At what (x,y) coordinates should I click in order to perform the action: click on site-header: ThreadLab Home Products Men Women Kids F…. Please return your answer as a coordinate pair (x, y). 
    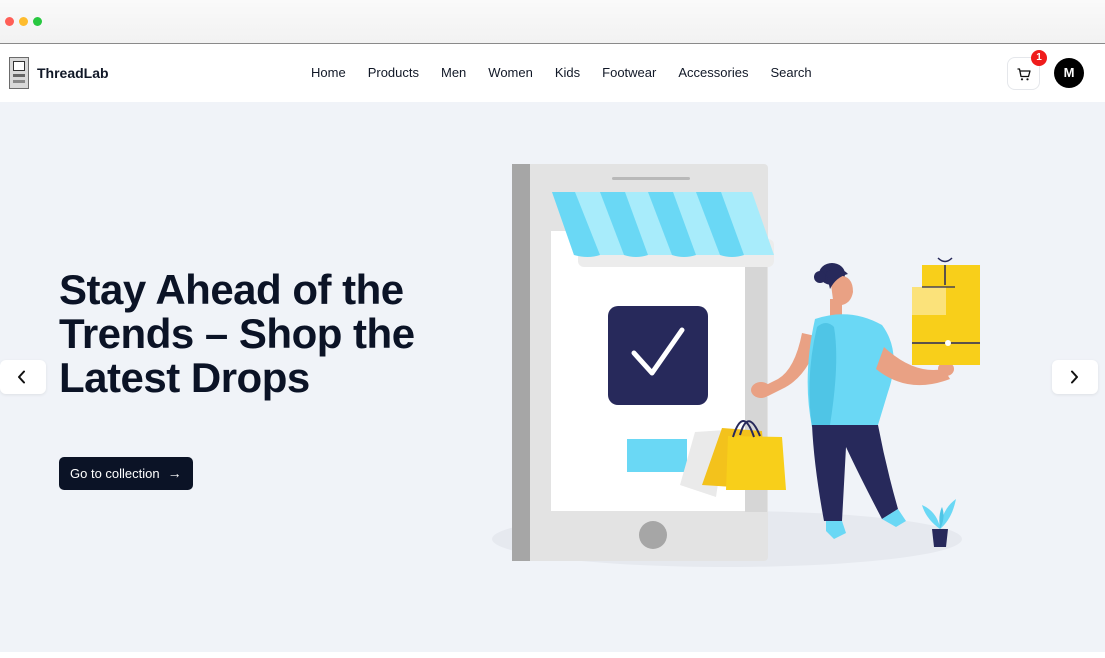
    Looking at the image, I should click on (552, 73).